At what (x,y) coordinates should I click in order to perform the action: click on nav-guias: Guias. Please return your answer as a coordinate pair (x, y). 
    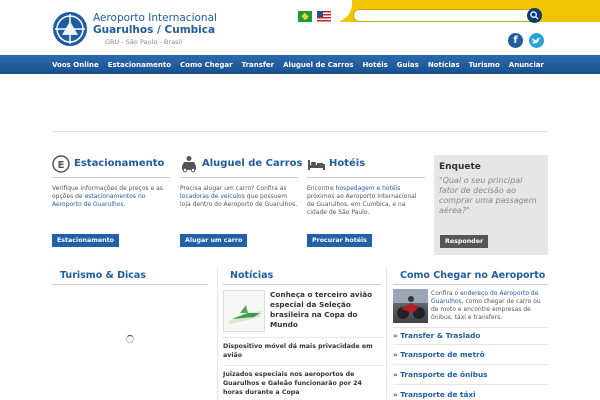
    Looking at the image, I should click on (408, 65).